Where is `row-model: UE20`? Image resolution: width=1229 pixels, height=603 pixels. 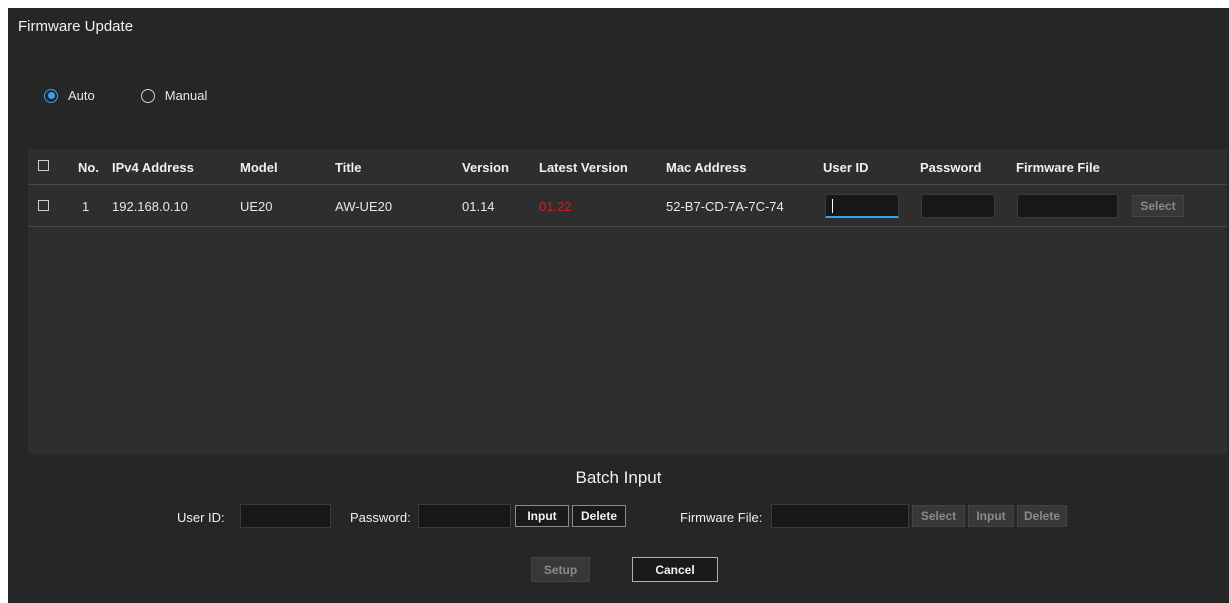 row-model: UE20 is located at coordinates (256, 206).